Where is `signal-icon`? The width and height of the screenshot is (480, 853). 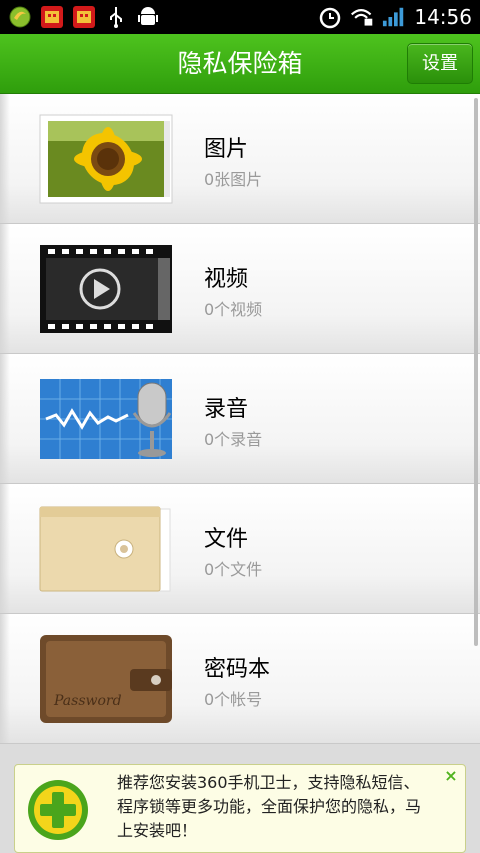 signal-icon is located at coordinates (394, 17).